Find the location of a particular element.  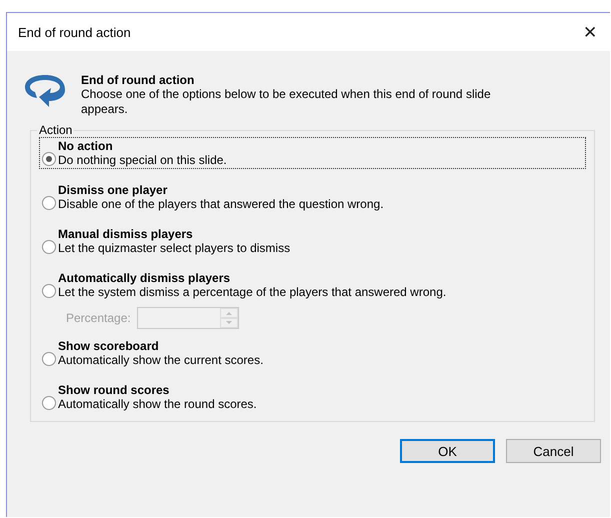

option-item: Dismiss one player Disable one of the players that answered the question wrong. is located at coordinates (312, 197).